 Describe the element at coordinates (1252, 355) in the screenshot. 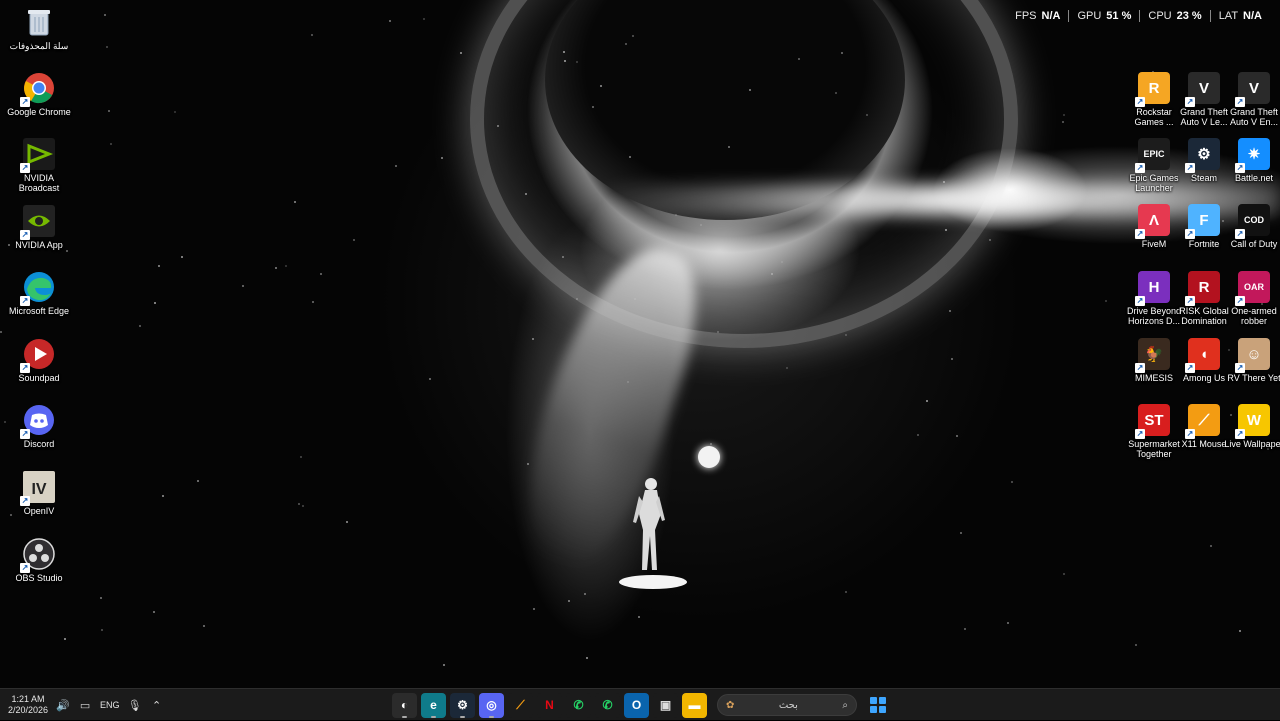

I see `rv-there-yet-icon: ☺` at that location.